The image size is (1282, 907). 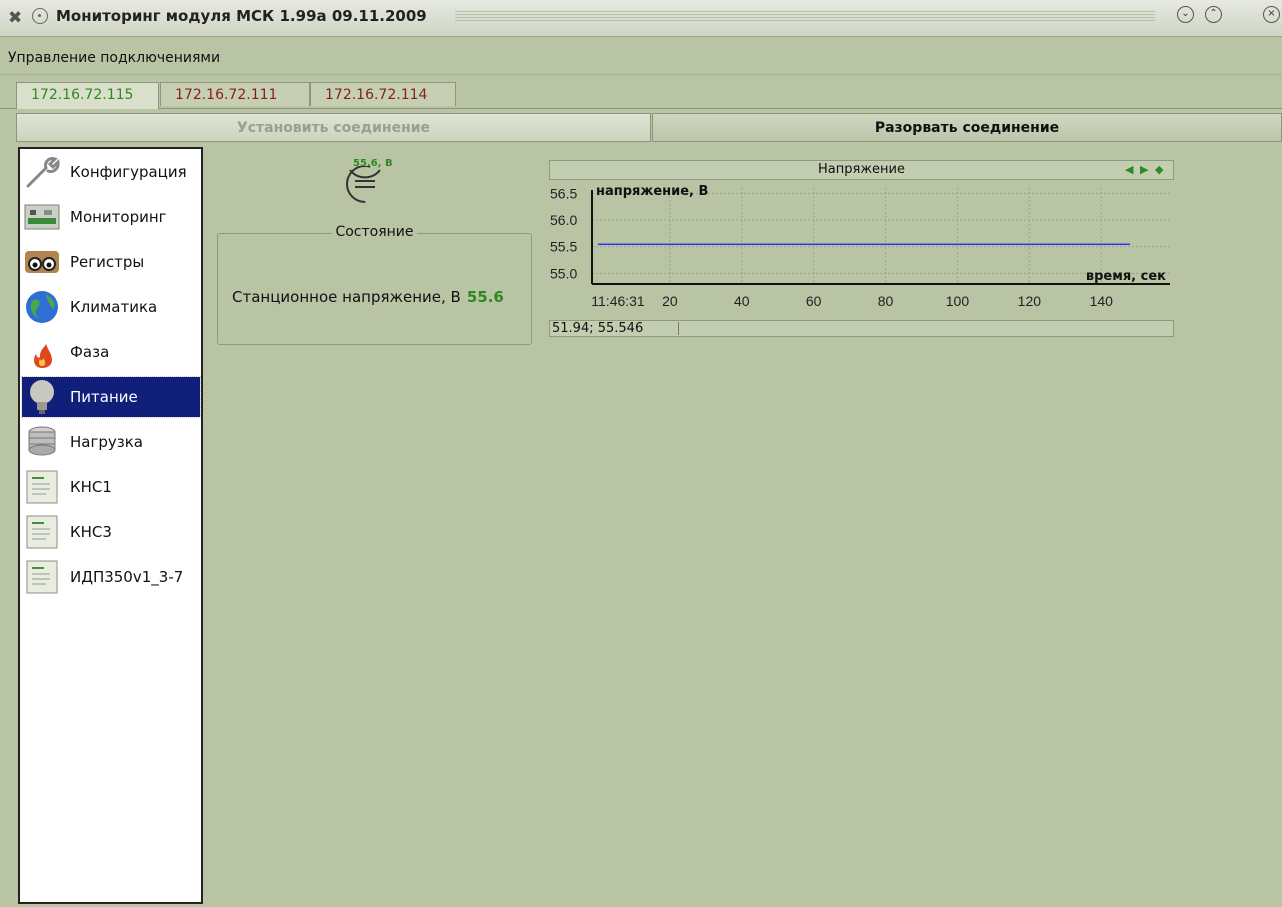 What do you see at coordinates (641, 60) in the screenshot?
I see `menu-bar: Управление подключениями` at bounding box center [641, 60].